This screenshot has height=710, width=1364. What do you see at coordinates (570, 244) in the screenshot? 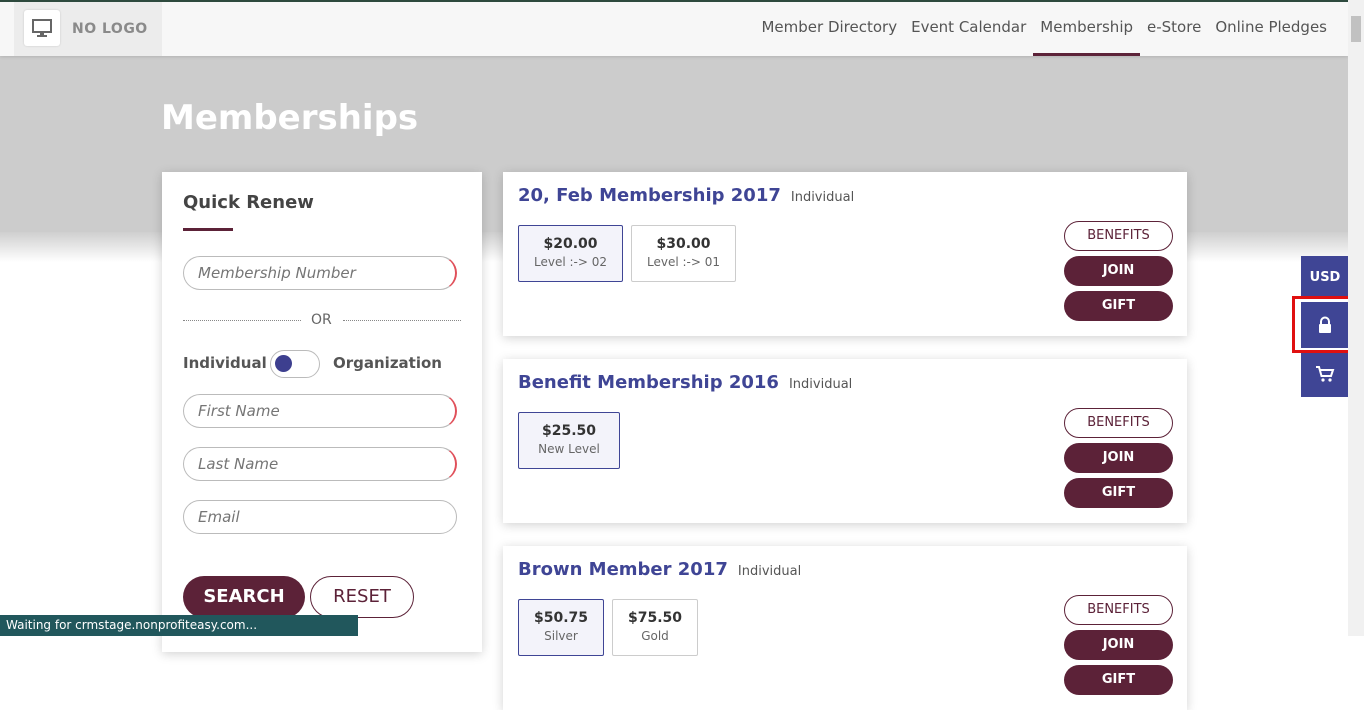
I see `level-price: $20.00` at bounding box center [570, 244].